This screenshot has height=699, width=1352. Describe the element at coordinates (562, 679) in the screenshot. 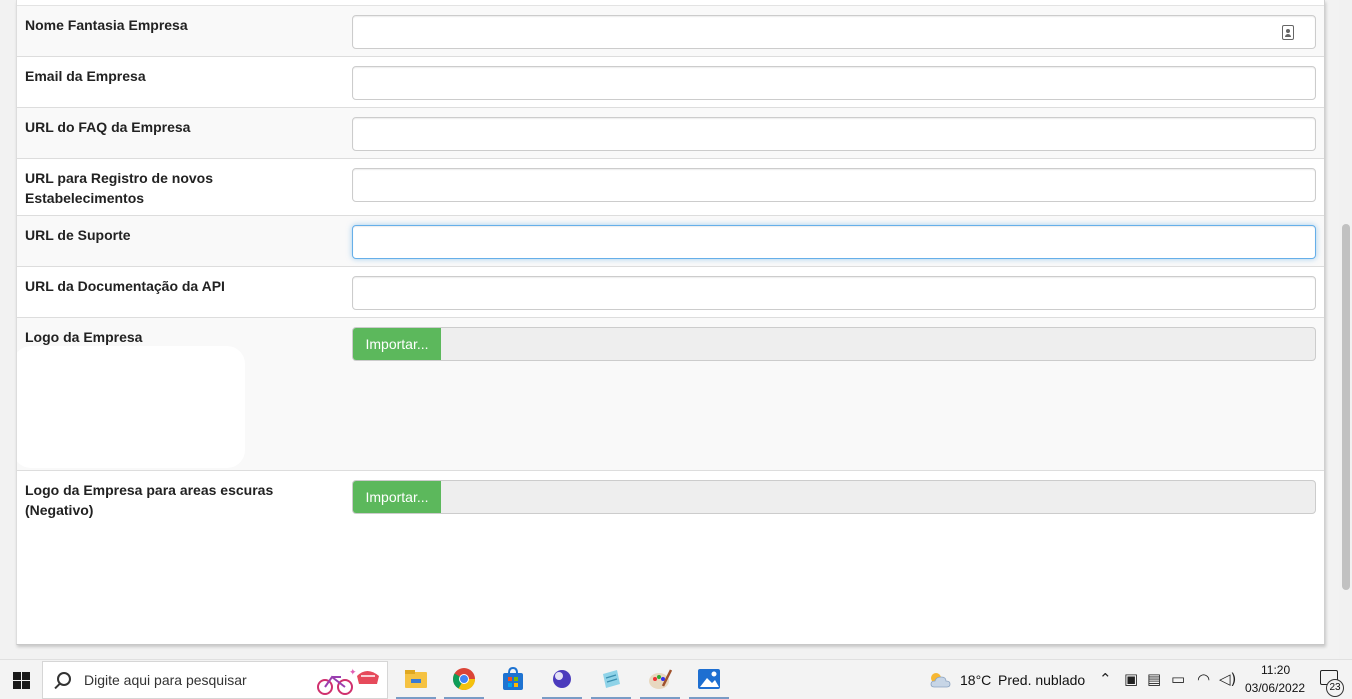

I see `app-purple-icon` at that location.